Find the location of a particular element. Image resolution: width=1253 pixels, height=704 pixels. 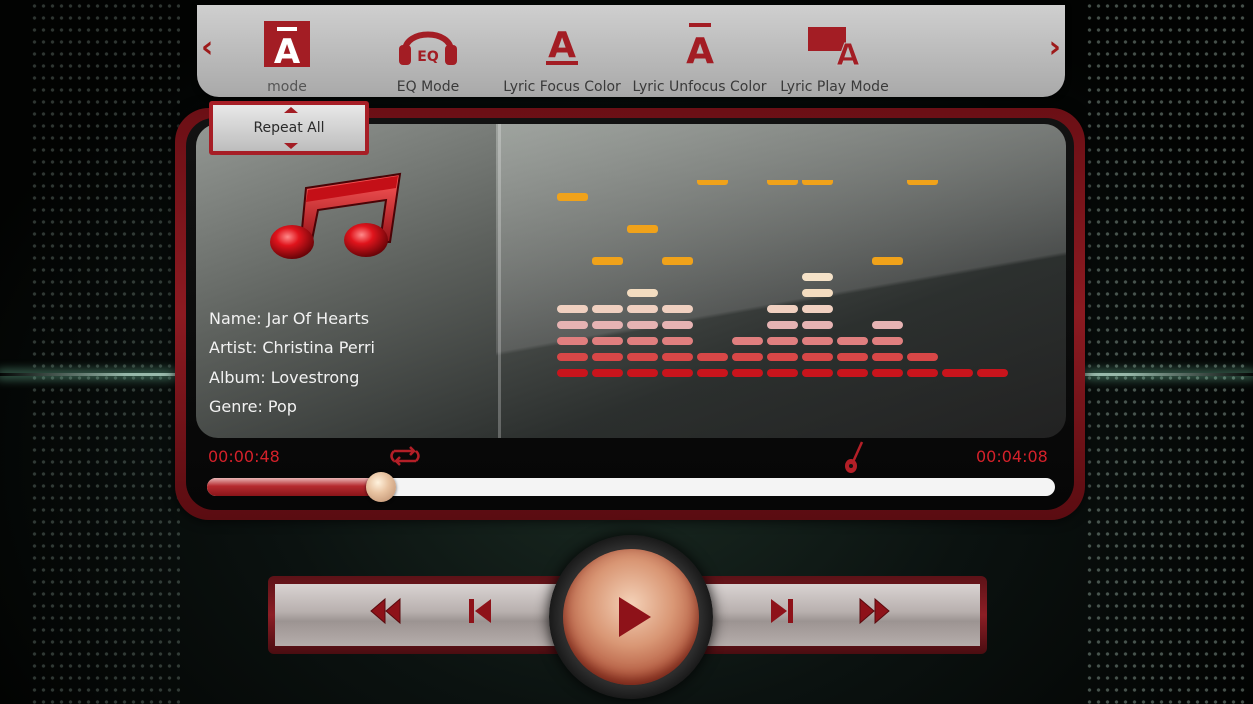

track-artist: Artist: Christina Perri is located at coordinates (292, 347).